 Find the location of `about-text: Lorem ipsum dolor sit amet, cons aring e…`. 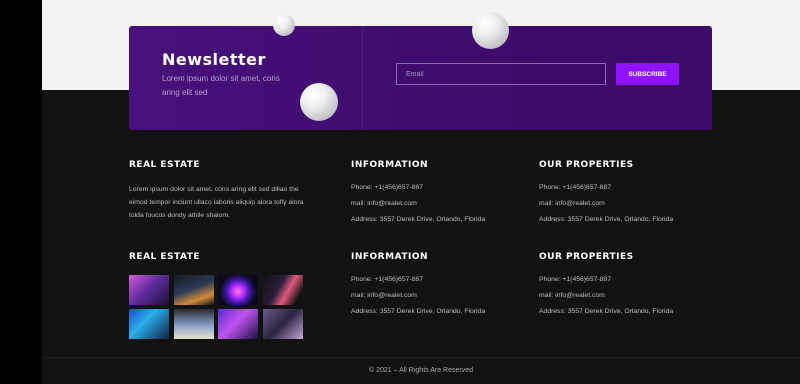

about-text: Lorem ipsum dolor sit amet, cons aring e… is located at coordinates (216, 202).